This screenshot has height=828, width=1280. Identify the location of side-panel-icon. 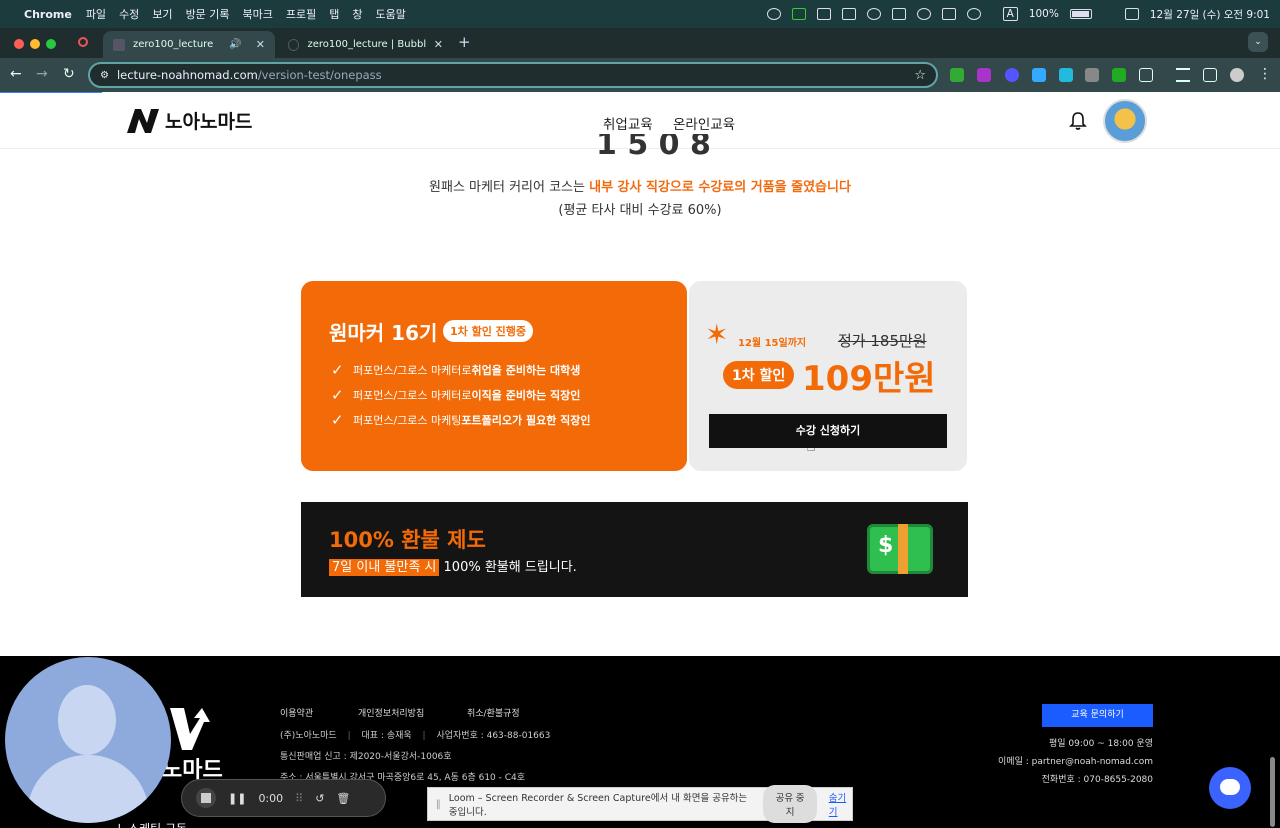
(1210, 75).